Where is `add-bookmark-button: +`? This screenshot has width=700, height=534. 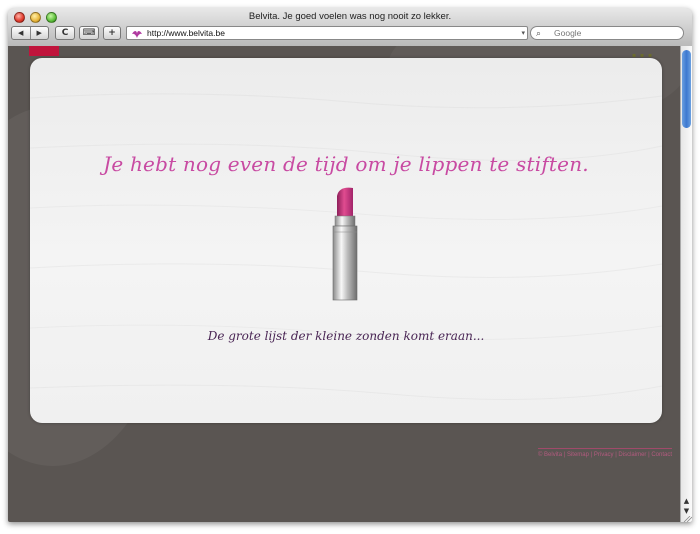
add-bookmark-button: + is located at coordinates (112, 33).